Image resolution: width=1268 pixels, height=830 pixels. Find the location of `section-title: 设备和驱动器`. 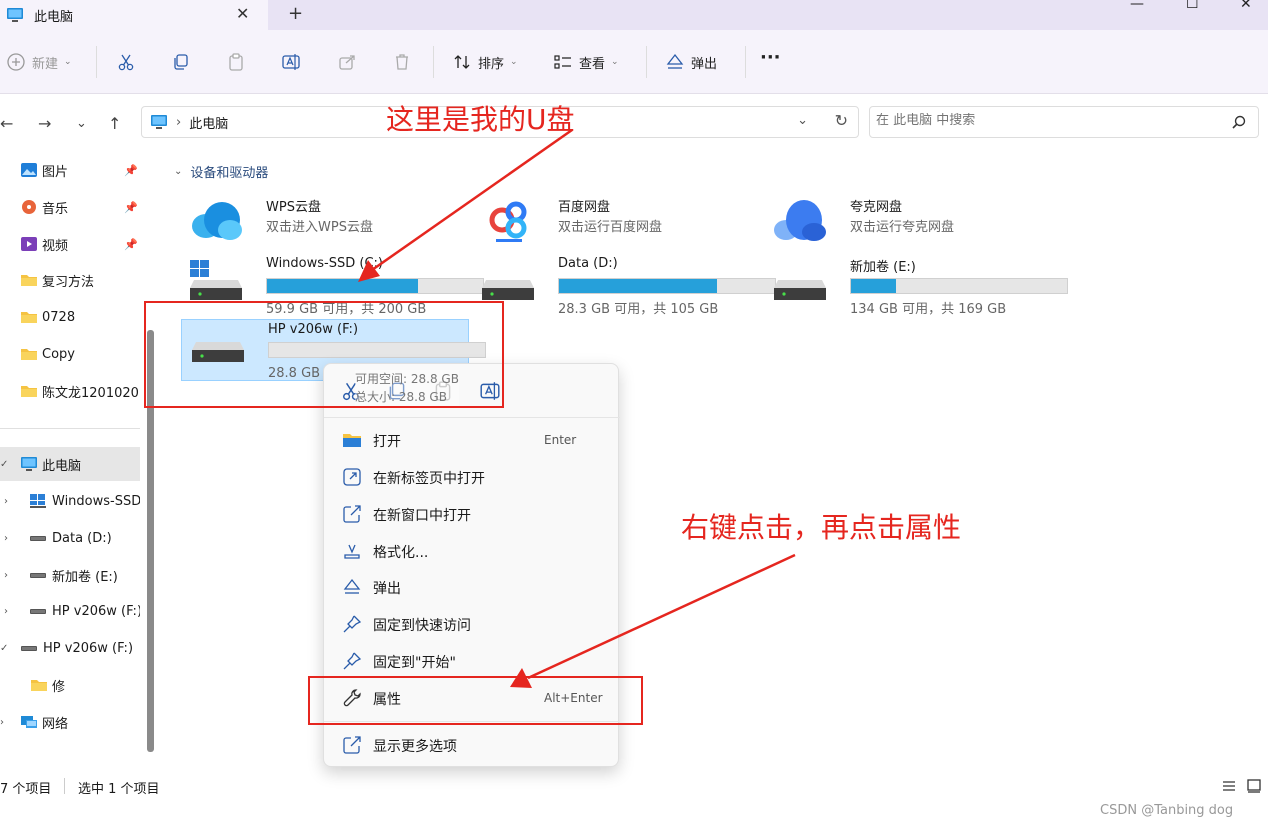

section-title: 设备和驱动器 is located at coordinates (229, 173).